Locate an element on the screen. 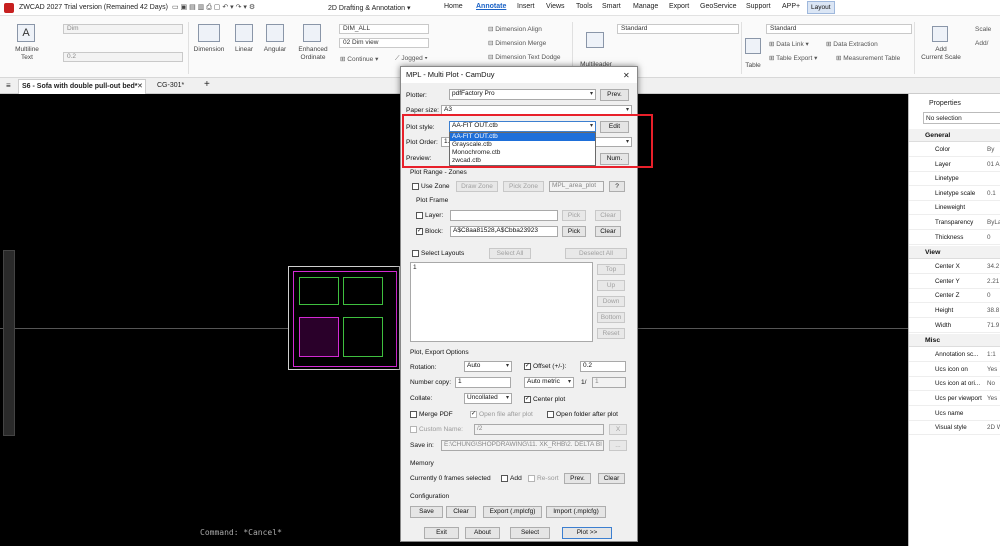  up-button: Up is located at coordinates (611, 285).